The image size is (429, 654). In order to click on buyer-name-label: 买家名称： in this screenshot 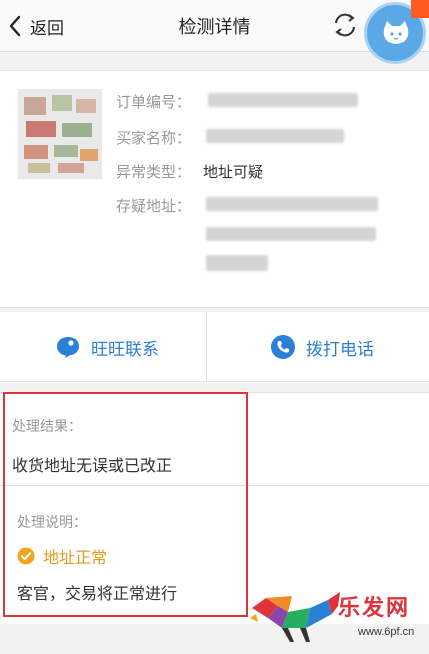, I will do `click(154, 138)`.